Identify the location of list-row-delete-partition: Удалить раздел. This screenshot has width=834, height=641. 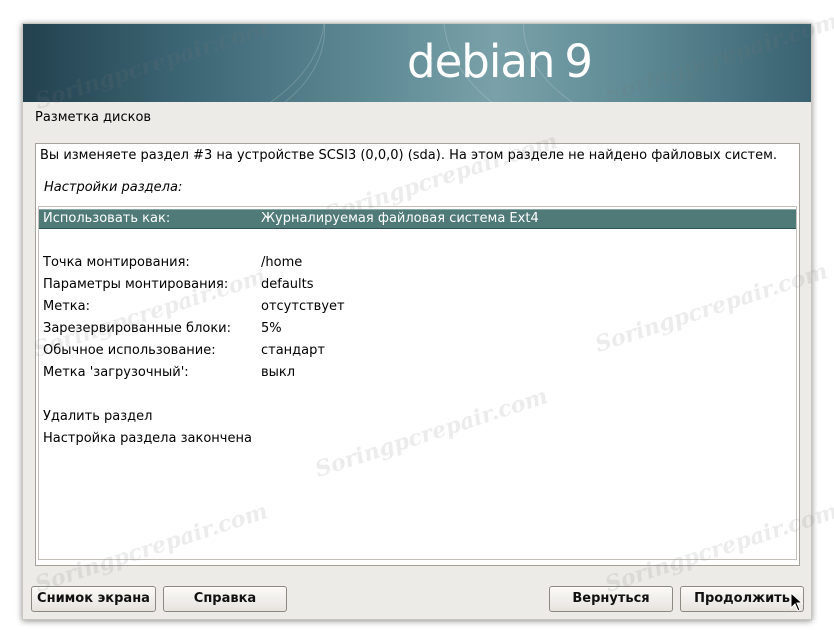
(417, 417).